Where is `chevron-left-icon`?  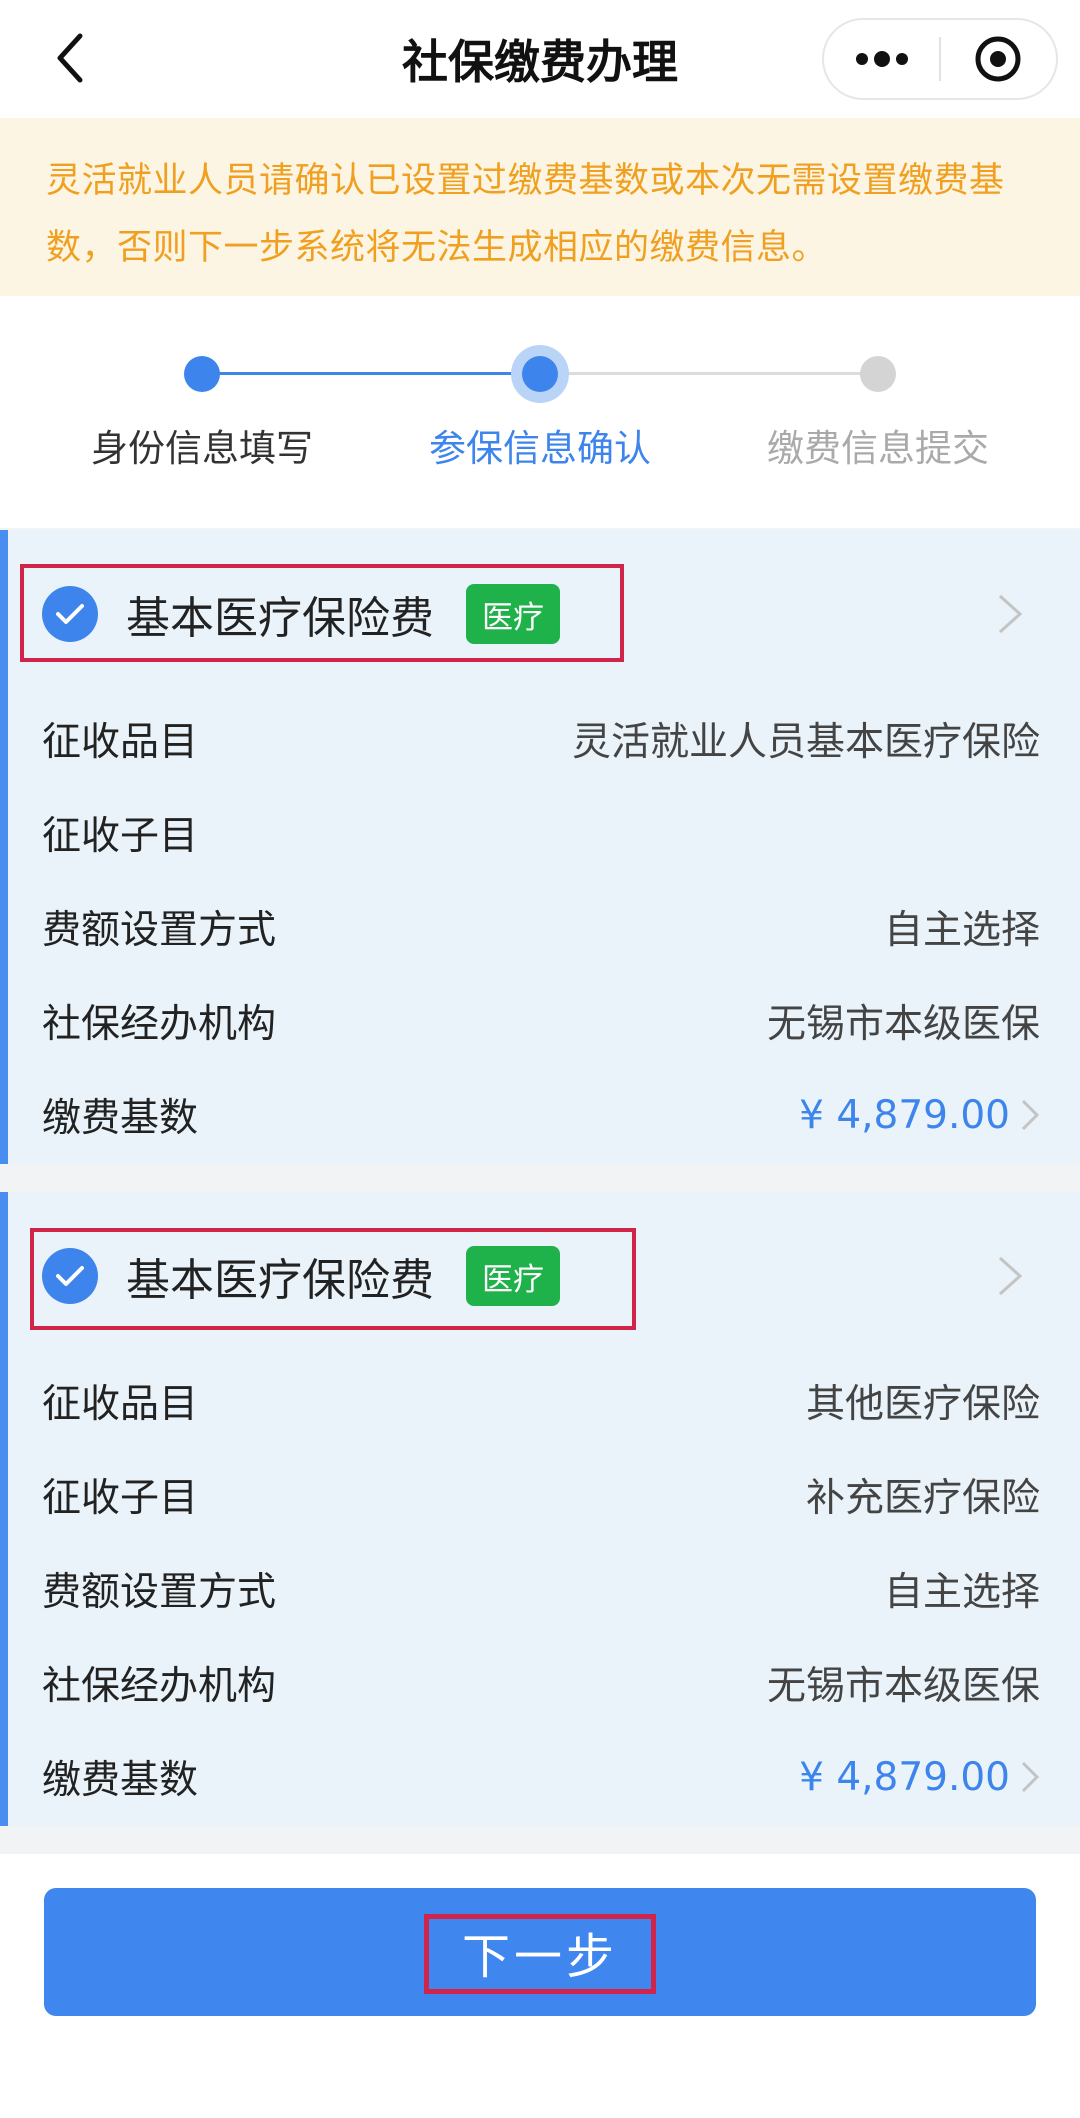 chevron-left-icon is located at coordinates (70, 58).